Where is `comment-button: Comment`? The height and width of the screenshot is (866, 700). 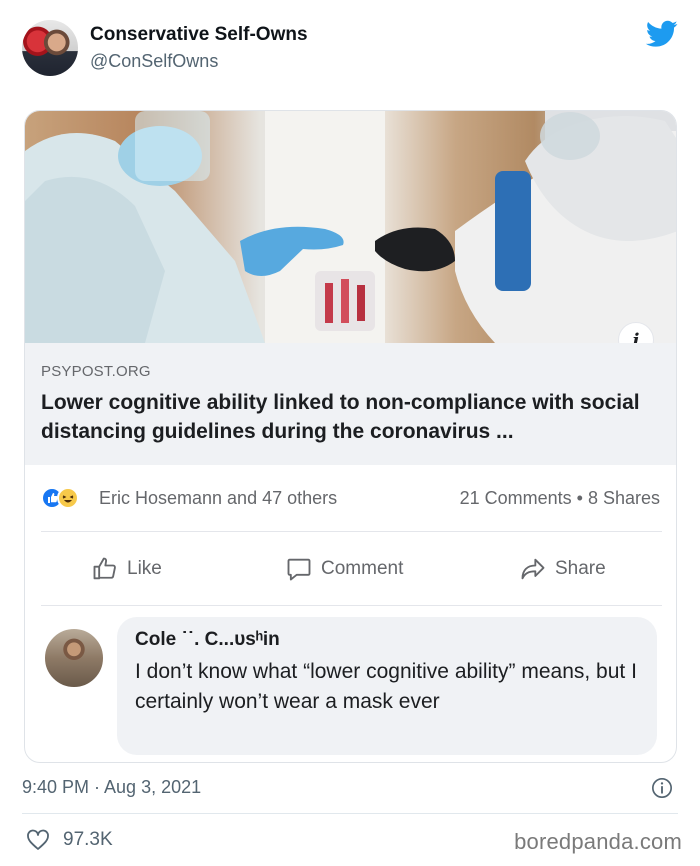 comment-button: Comment is located at coordinates (344, 569).